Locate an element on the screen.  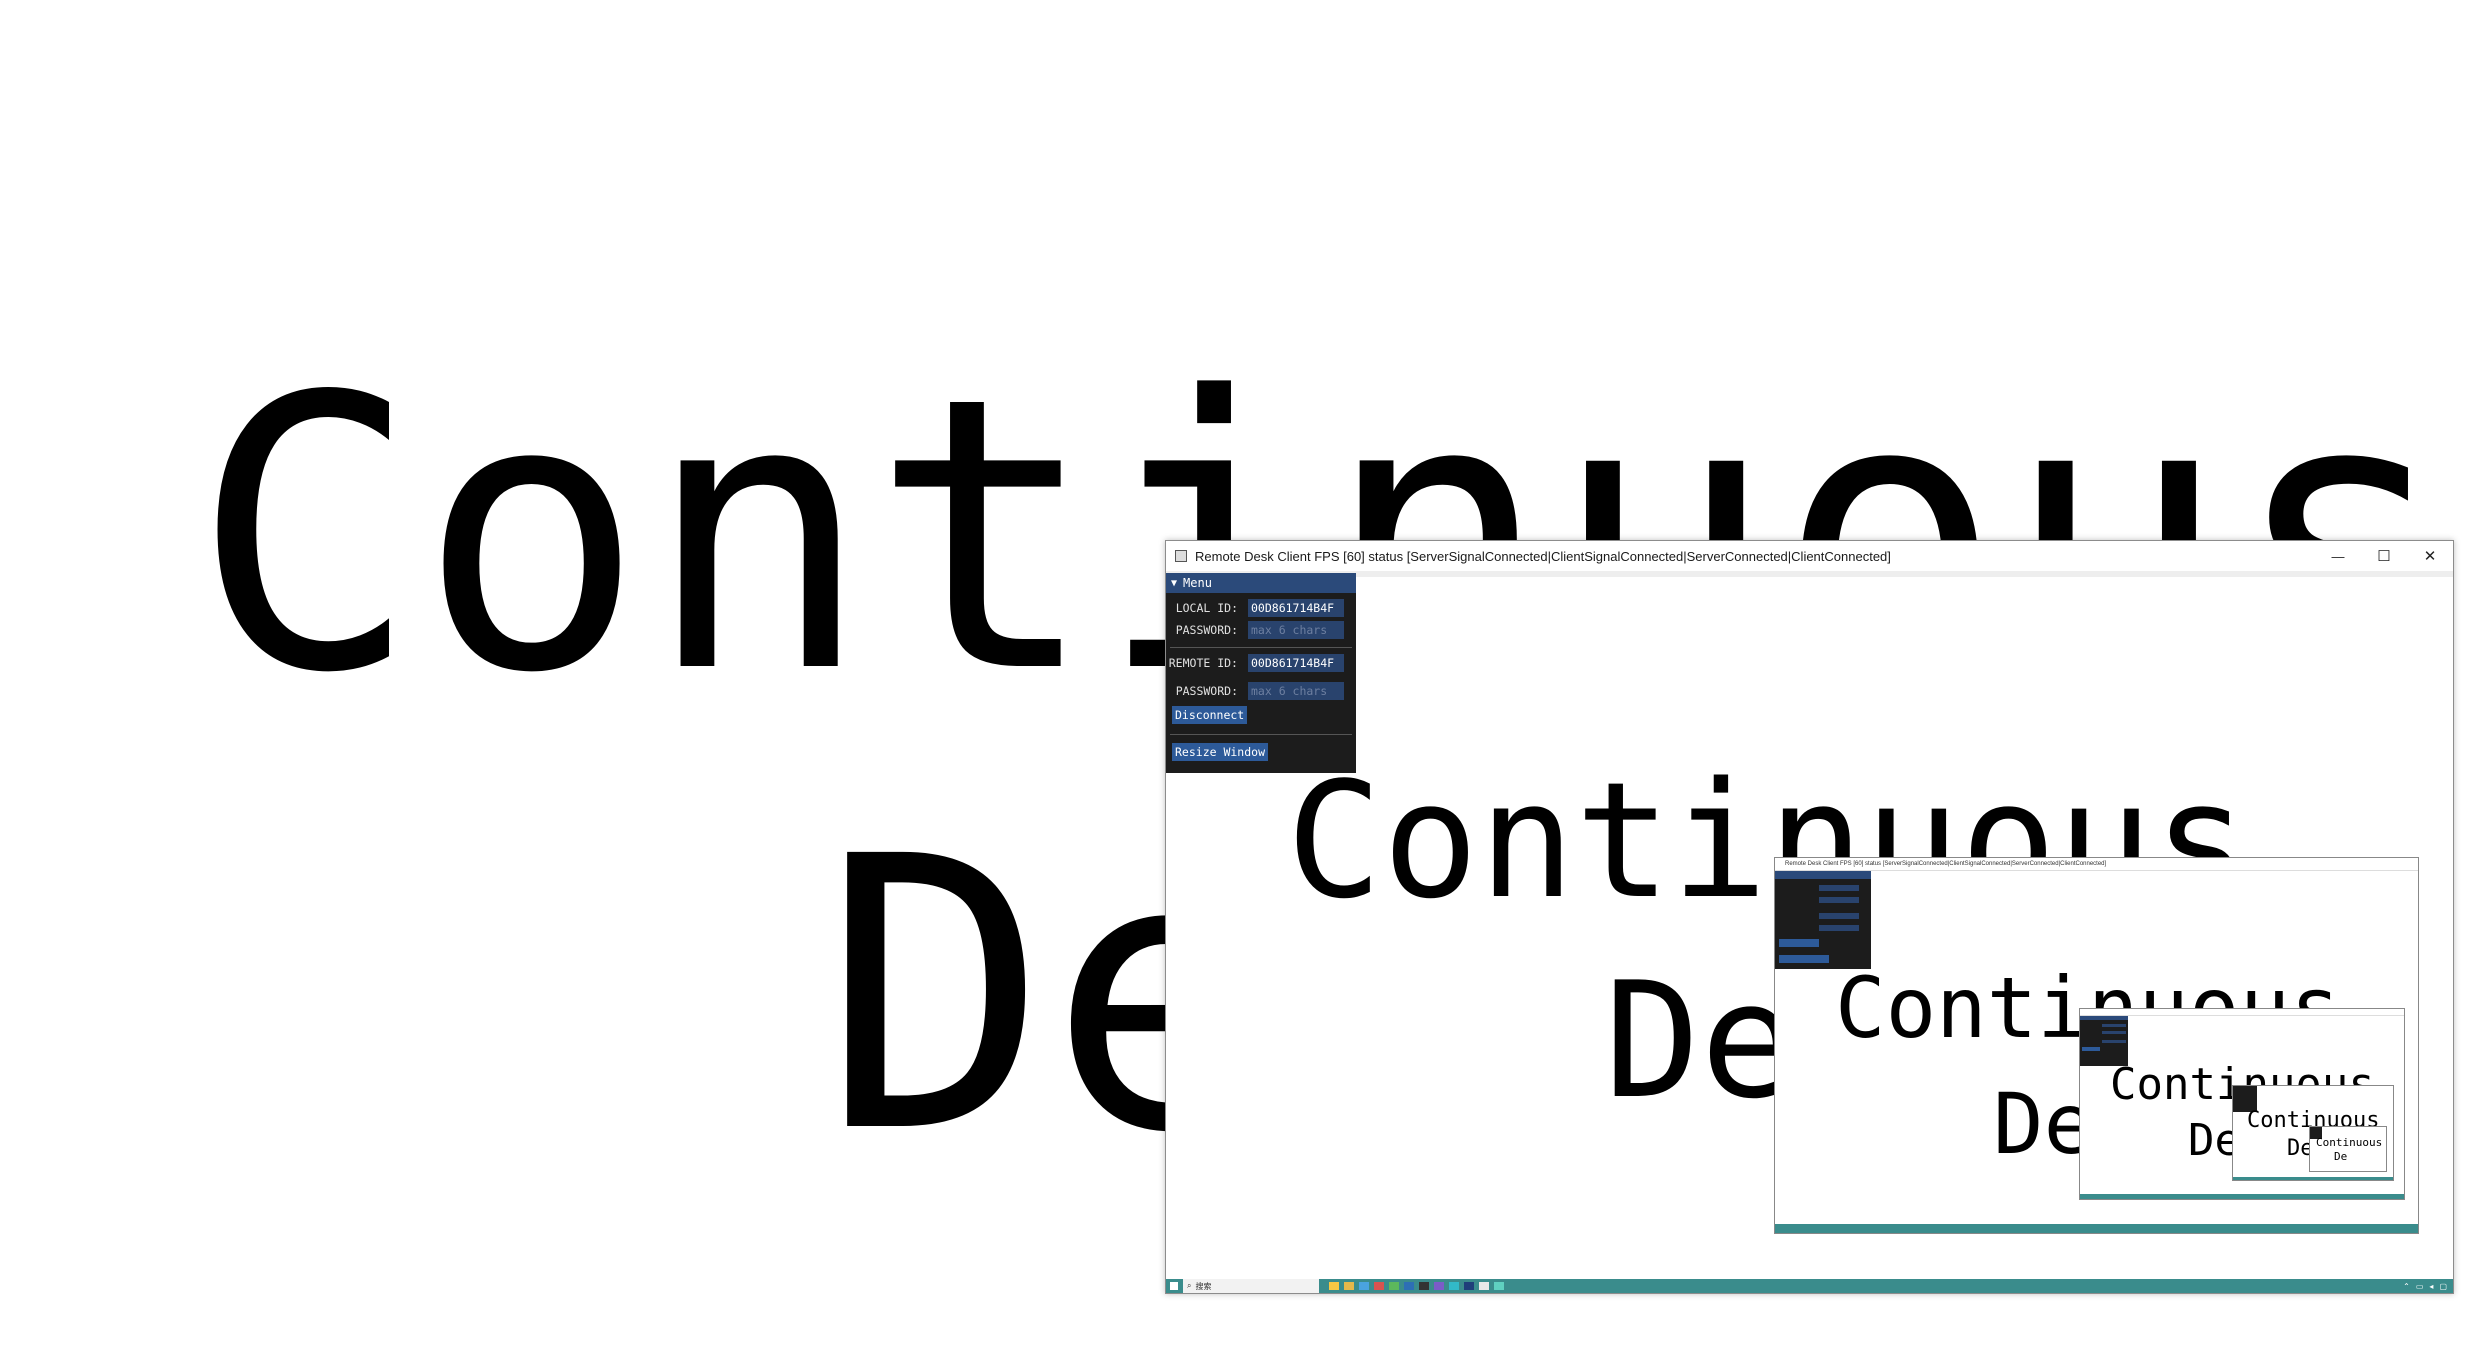
remote-text-line2: De is located at coordinates (1700, 1040).